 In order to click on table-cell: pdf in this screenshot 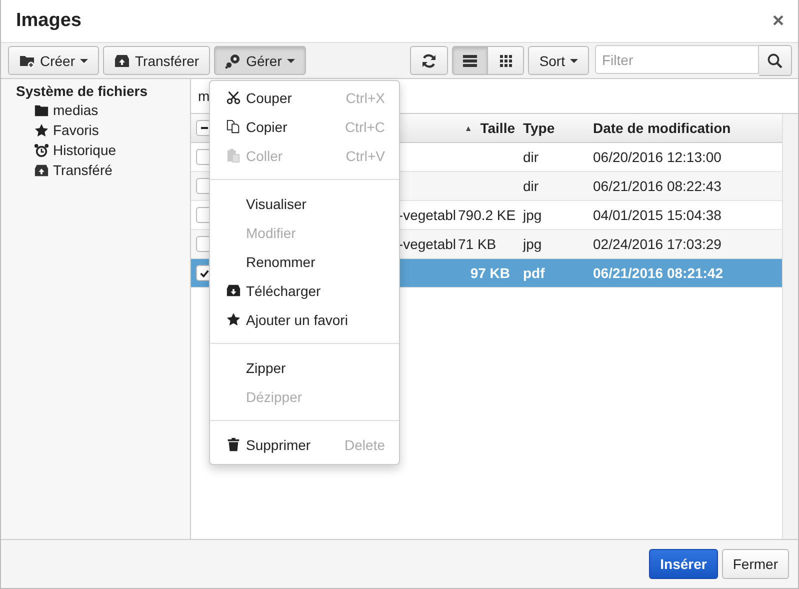, I will do `click(534, 273)`.